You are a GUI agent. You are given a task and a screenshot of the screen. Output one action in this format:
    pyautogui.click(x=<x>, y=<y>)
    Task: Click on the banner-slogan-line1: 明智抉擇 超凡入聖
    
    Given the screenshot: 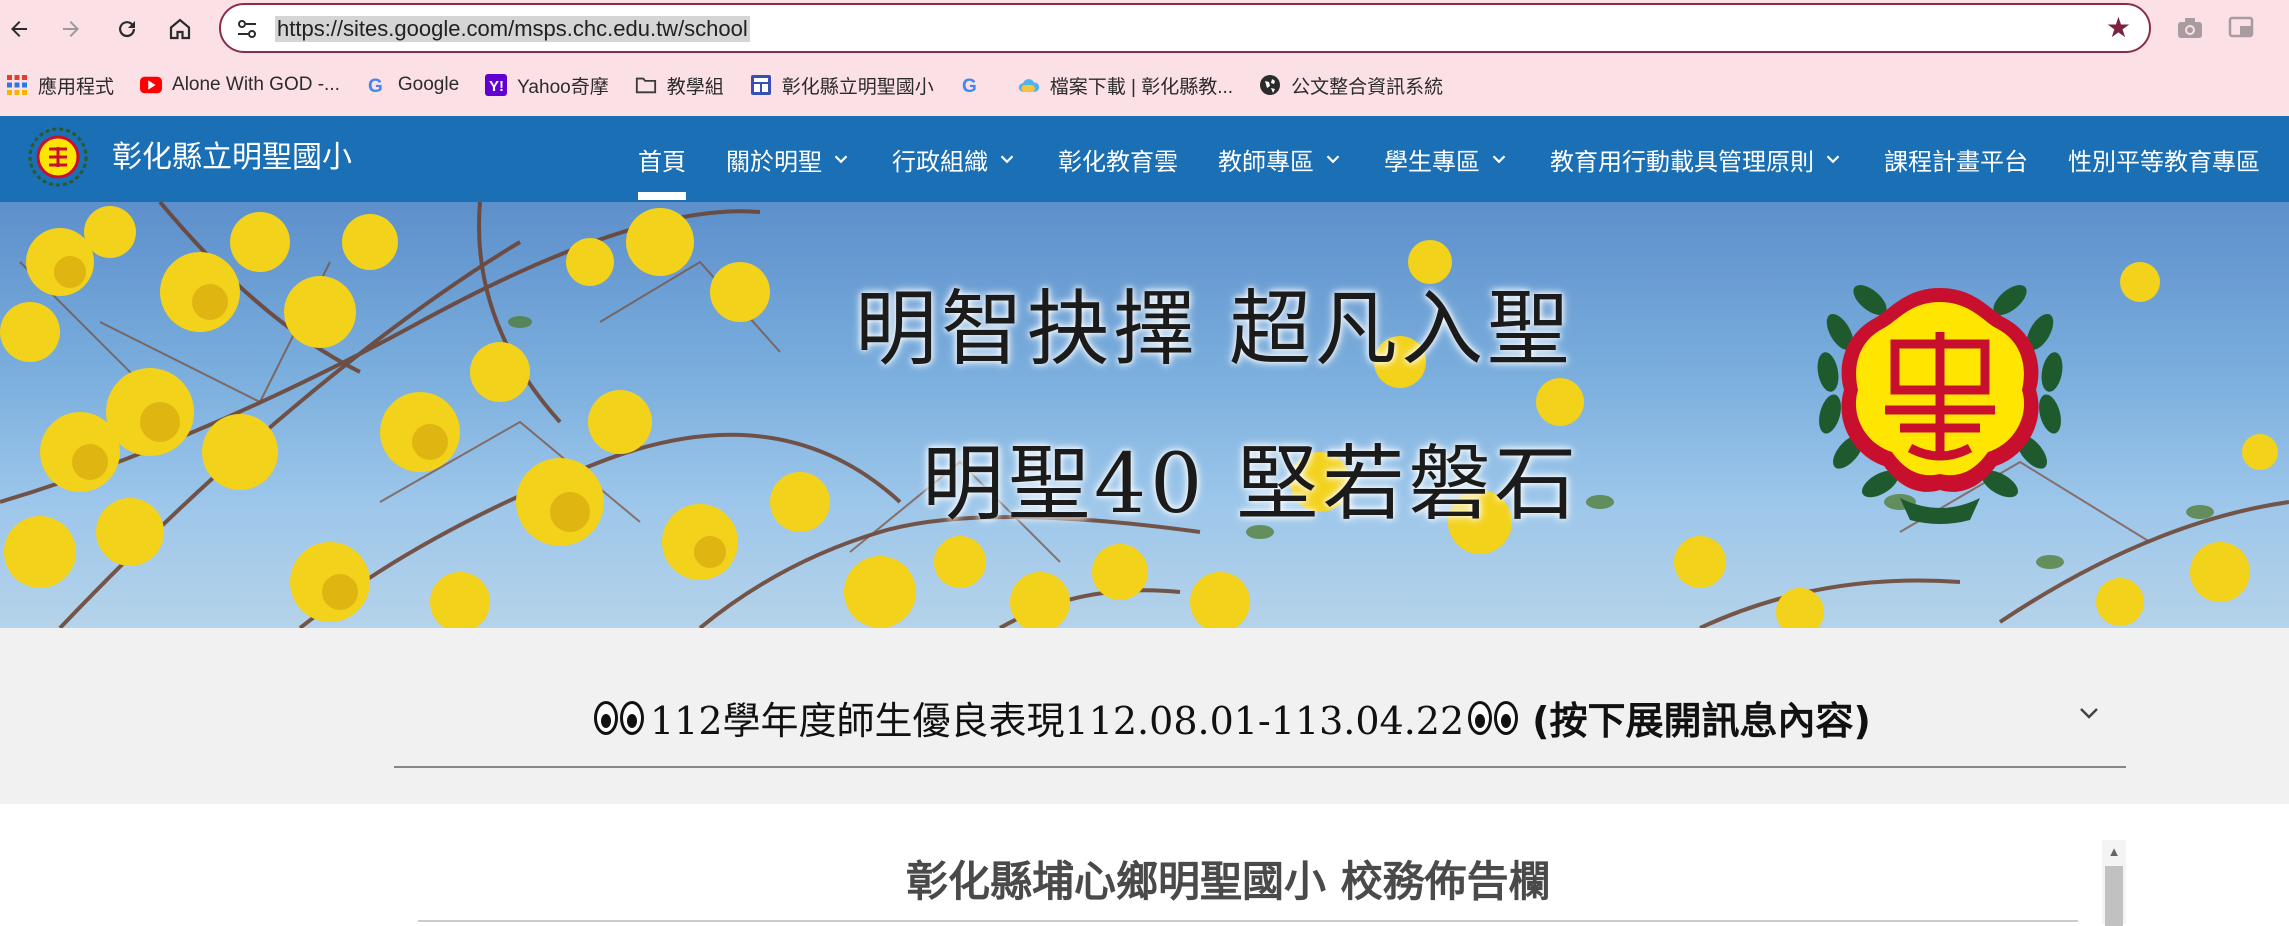 What is the action you would take?
    pyautogui.click(x=1214, y=329)
    